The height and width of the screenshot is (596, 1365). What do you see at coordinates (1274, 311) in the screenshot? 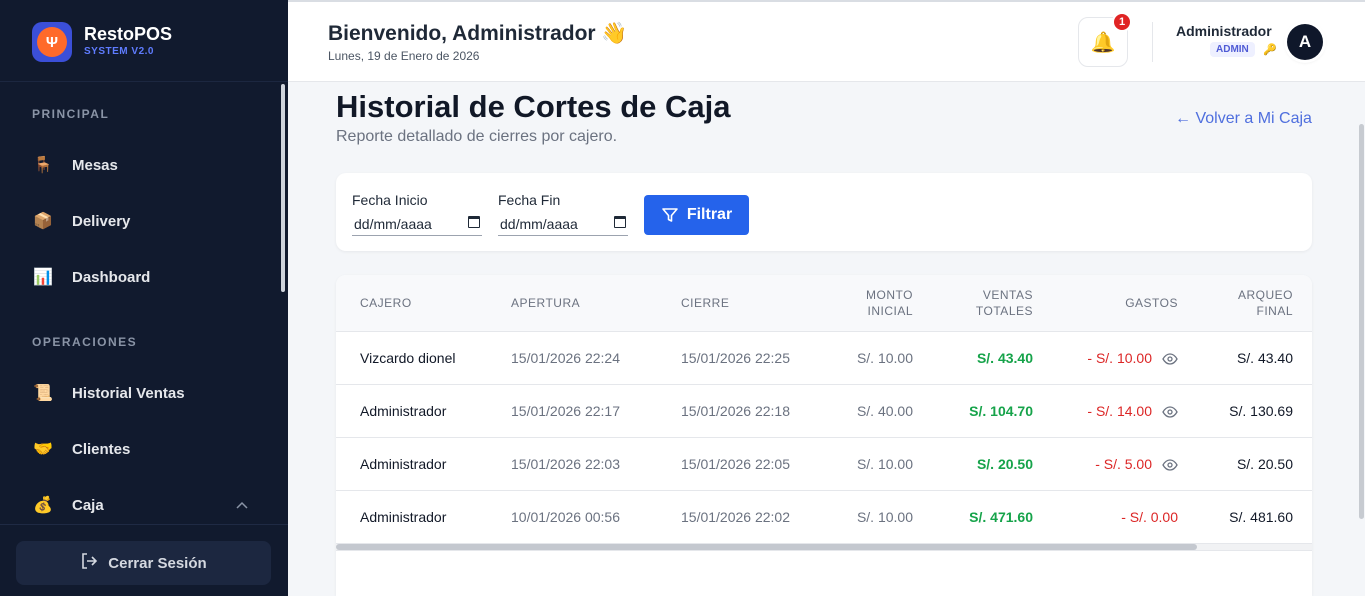
I see `th-arqueo-line2: FINAL` at bounding box center [1274, 311].